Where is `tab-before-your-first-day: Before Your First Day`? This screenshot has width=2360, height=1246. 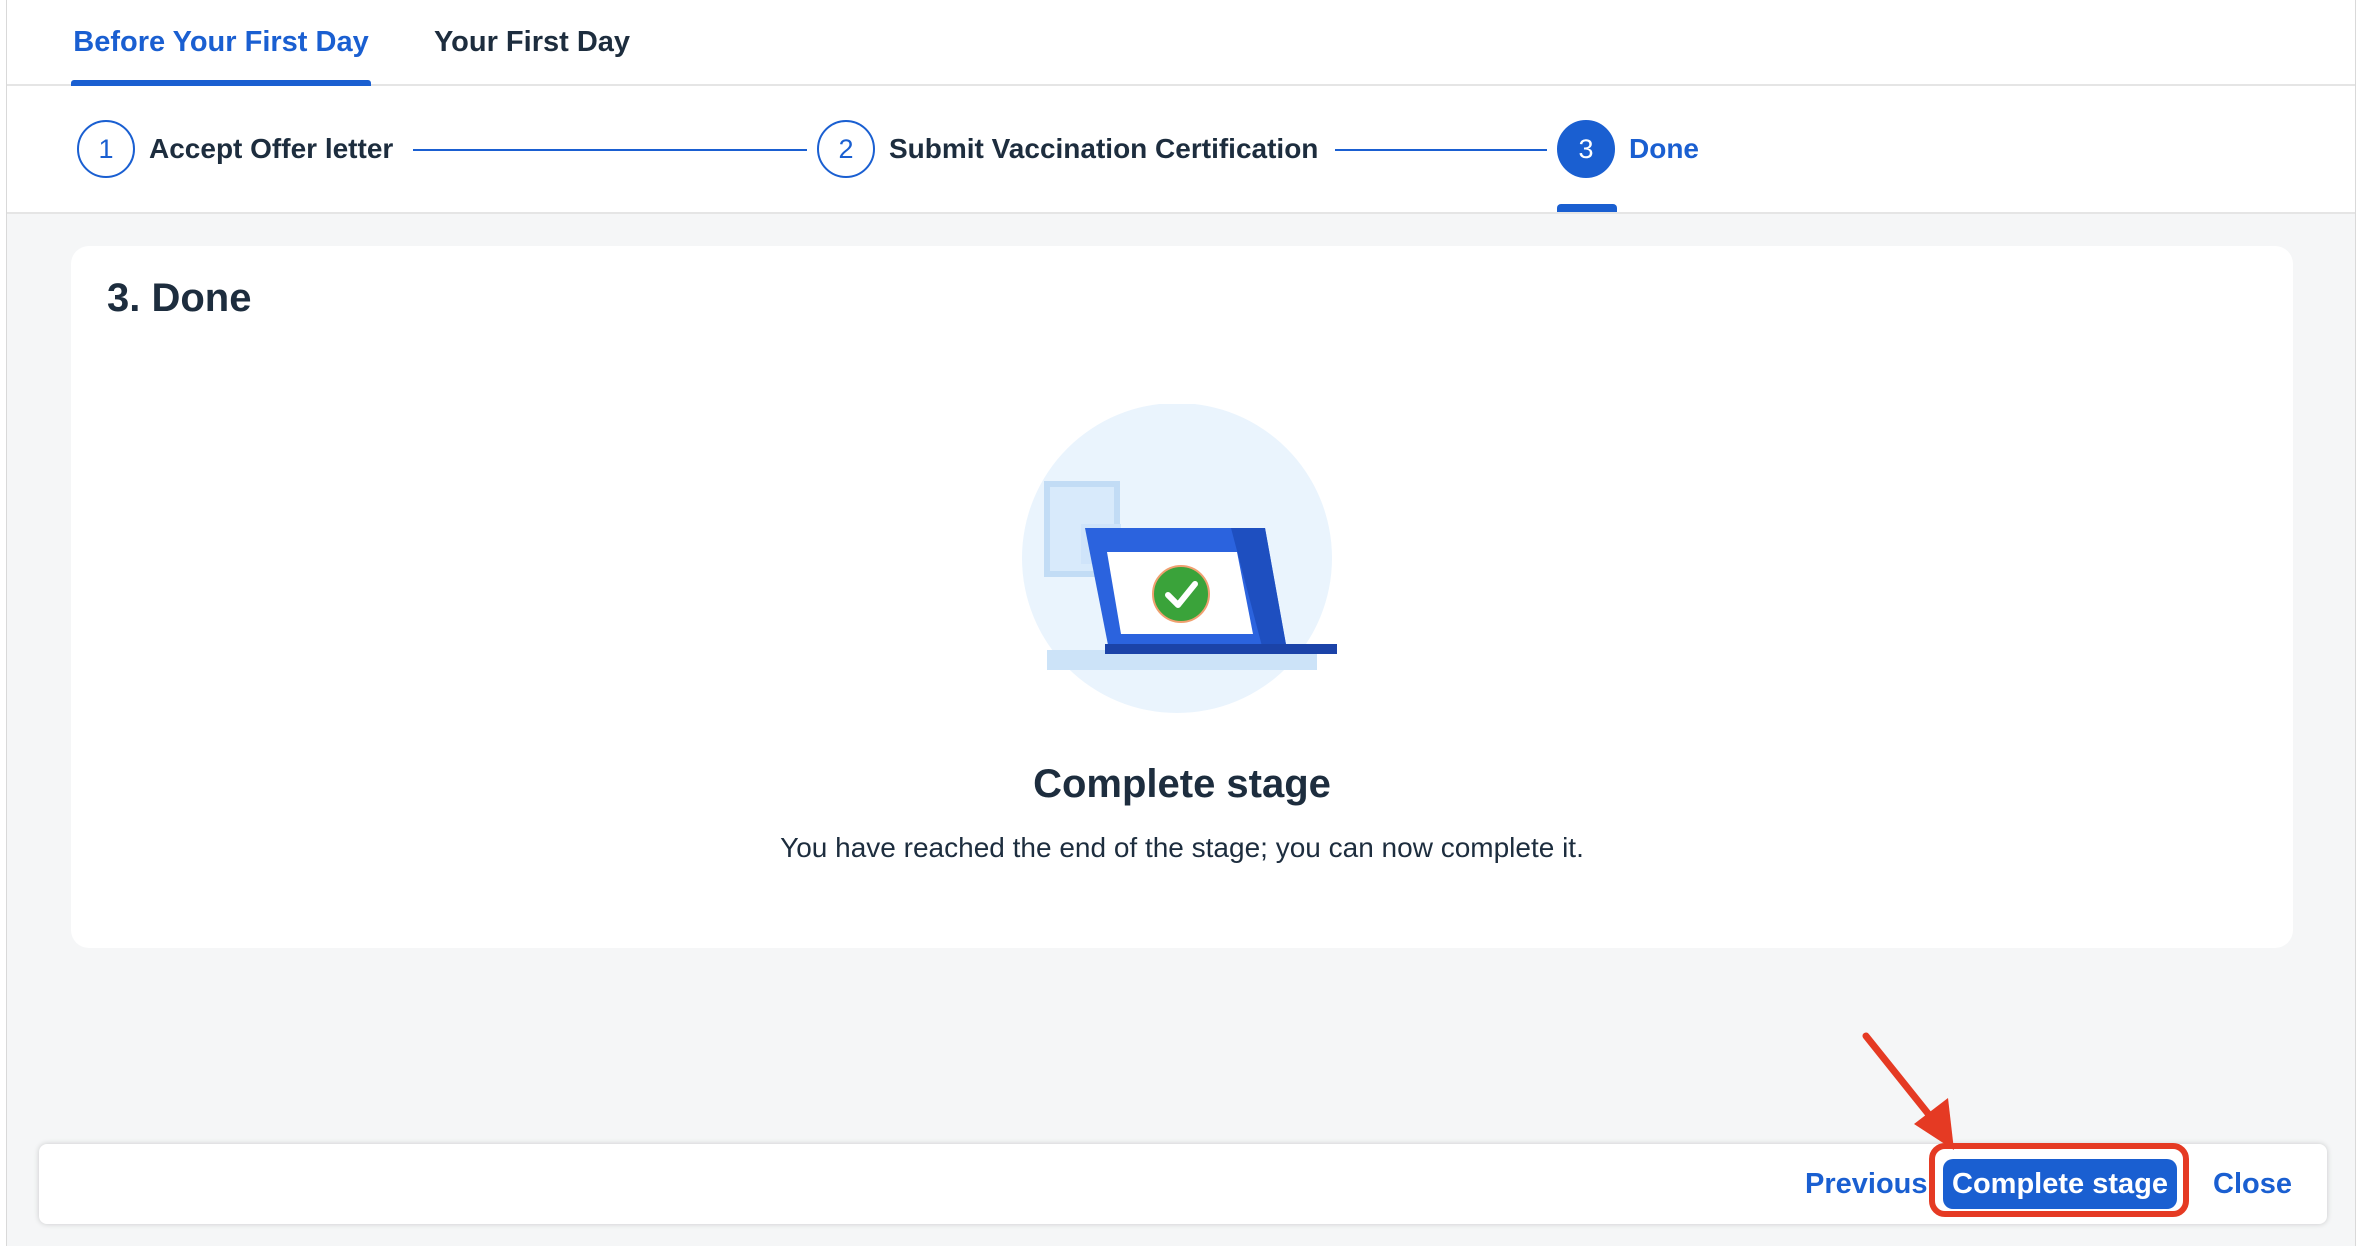
tab-before-your-first-day: Before Your First Day is located at coordinates (221, 43).